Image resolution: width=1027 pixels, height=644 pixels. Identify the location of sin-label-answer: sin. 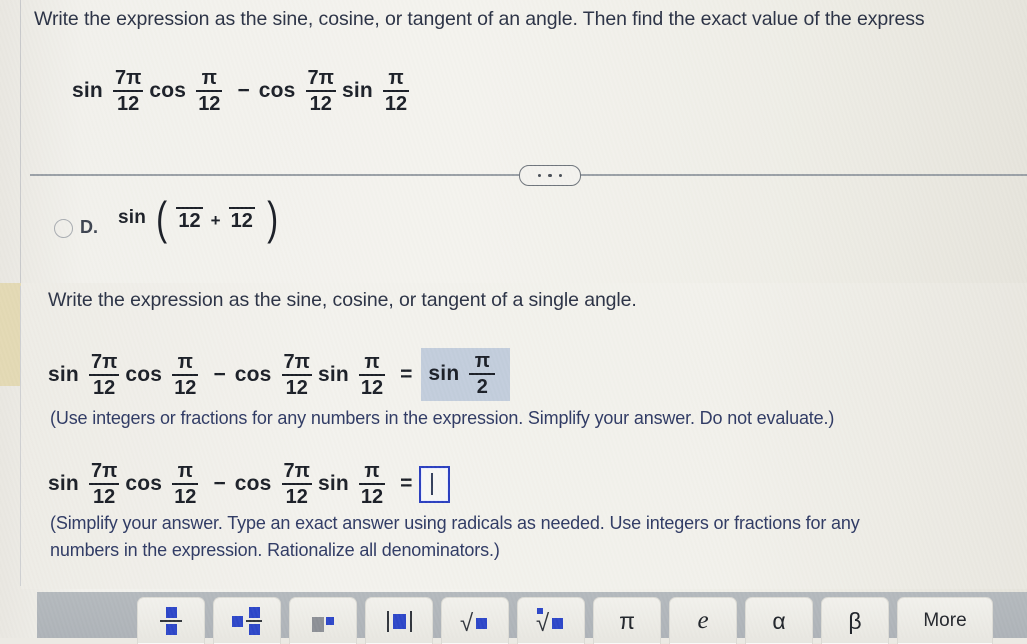
(444, 374).